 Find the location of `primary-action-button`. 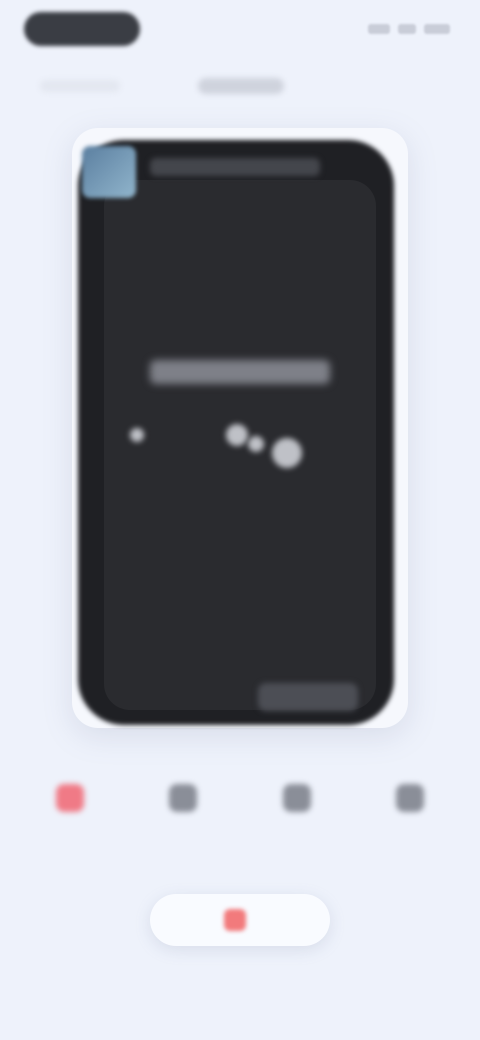

primary-action-button is located at coordinates (240, 920).